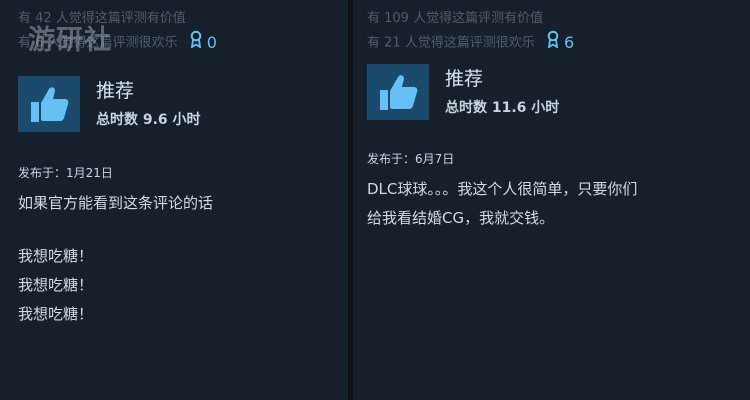  What do you see at coordinates (502, 108) in the screenshot?
I see `playtime-hours: 总时数 11.6 小时` at bounding box center [502, 108].